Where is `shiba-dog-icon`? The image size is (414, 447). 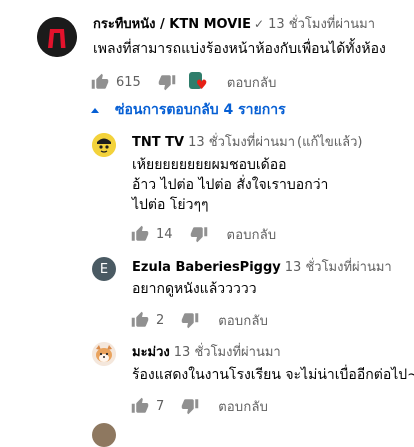 shiba-dog-icon is located at coordinates (104, 354).